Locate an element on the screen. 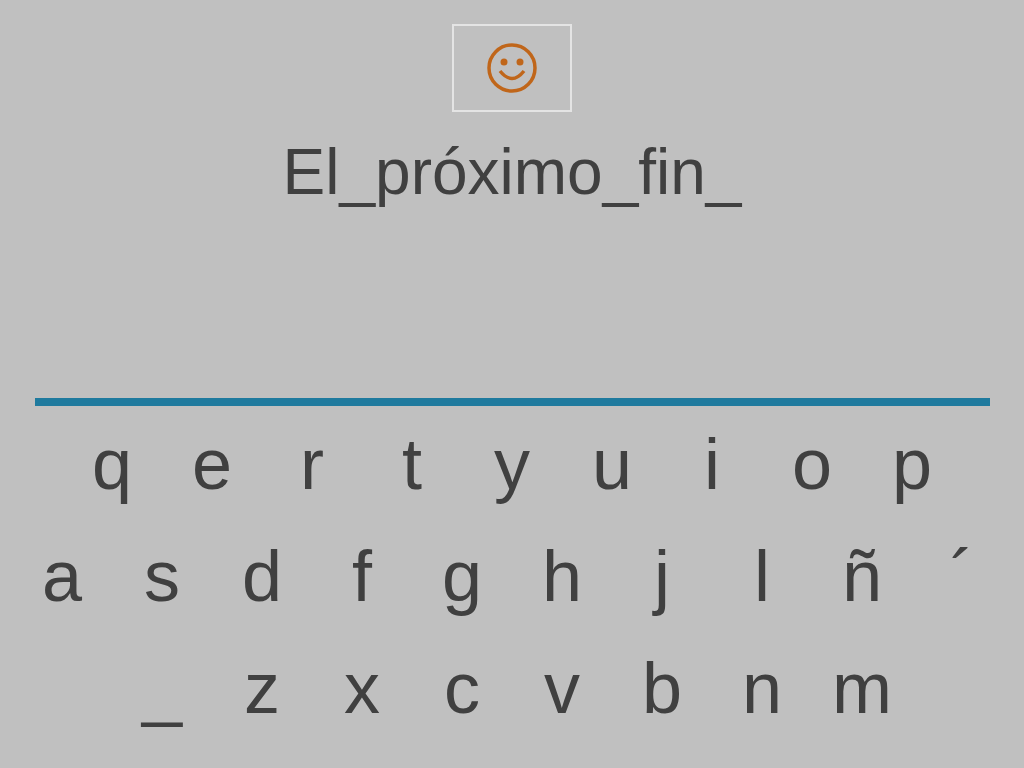 This screenshot has height=768, width=1024. letter-key: s is located at coordinates (162, 576).